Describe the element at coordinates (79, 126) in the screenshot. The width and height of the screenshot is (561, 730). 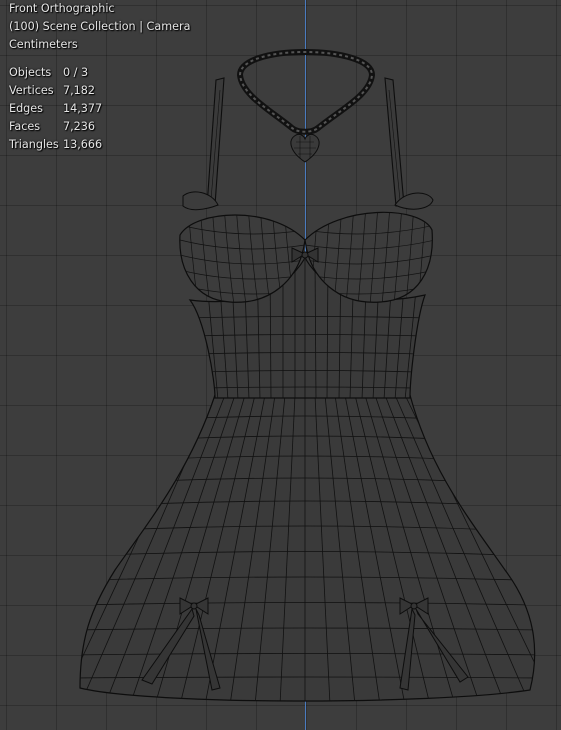
I see `stat-value: 7,236` at that location.